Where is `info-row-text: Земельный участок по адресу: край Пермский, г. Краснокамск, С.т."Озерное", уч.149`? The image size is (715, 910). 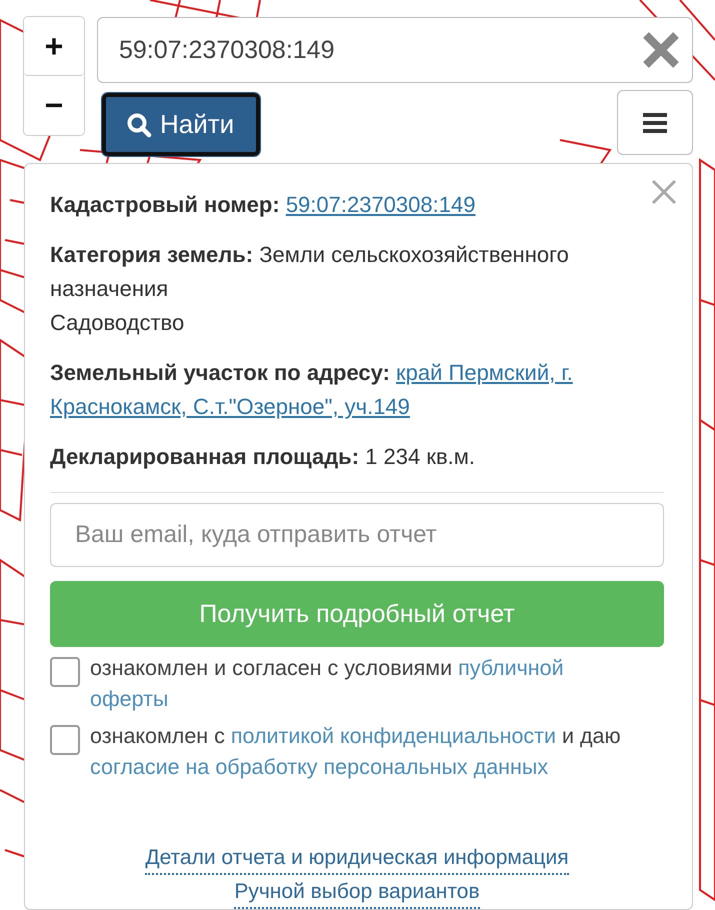 info-row-text: Земельный участок по адресу: край Пермский, г. Краснокамск, С.т."Озерное", уч.149 is located at coordinates (312, 390).